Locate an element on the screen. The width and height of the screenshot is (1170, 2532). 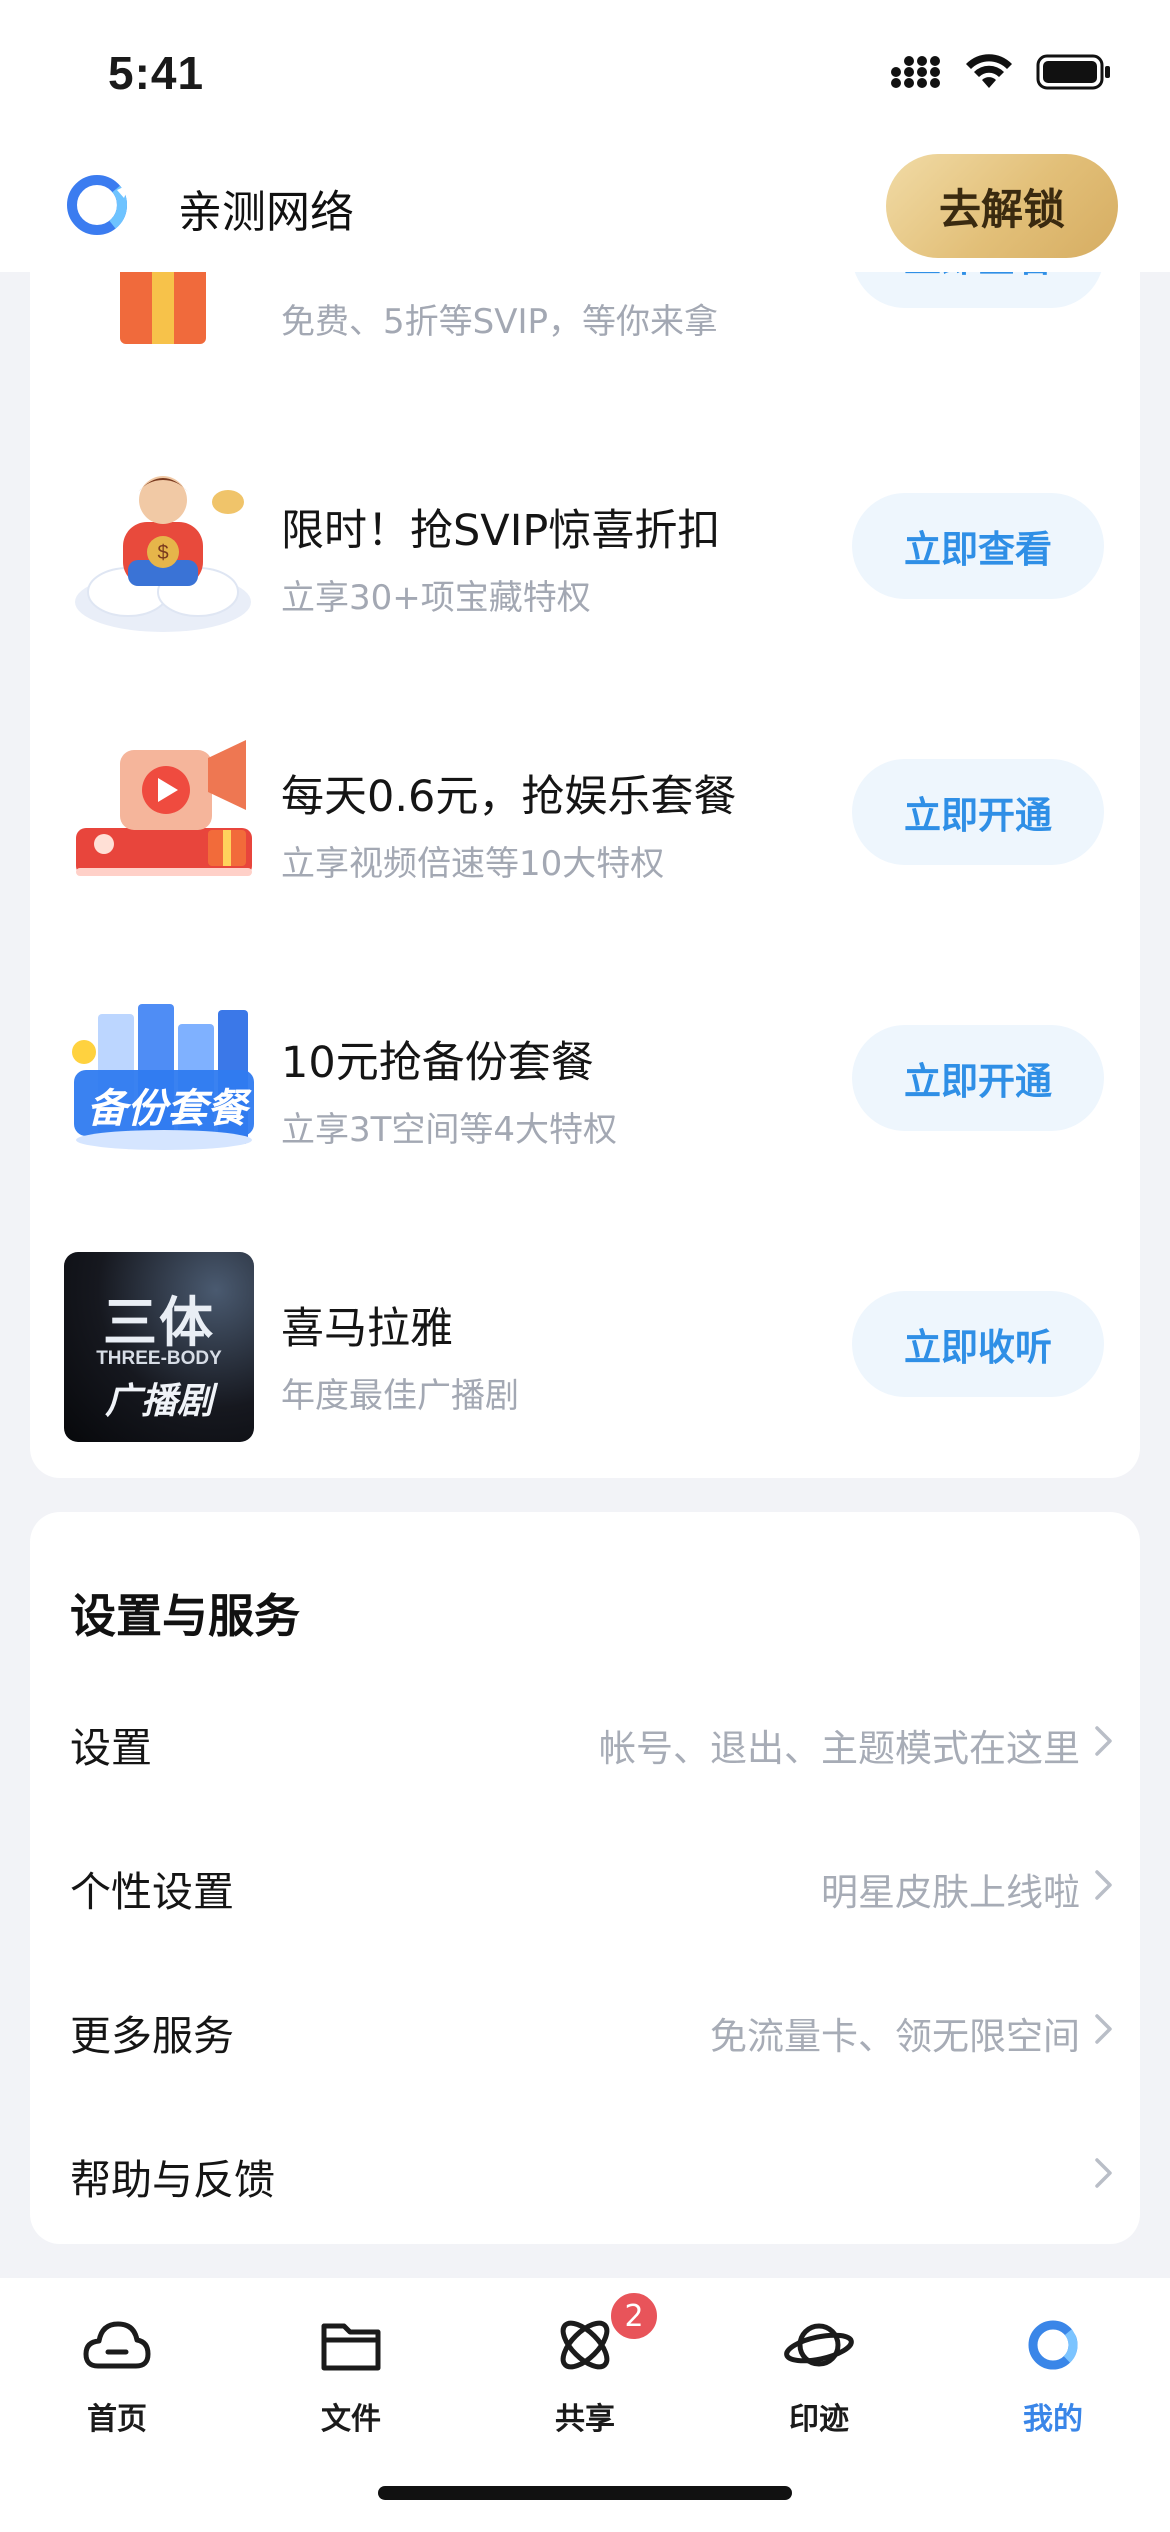
promo-item: 三体 THREE-BODY 广播剧 喜马拉雅 年度最佳广播剧 立即收听 is located at coordinates (585, 1350).